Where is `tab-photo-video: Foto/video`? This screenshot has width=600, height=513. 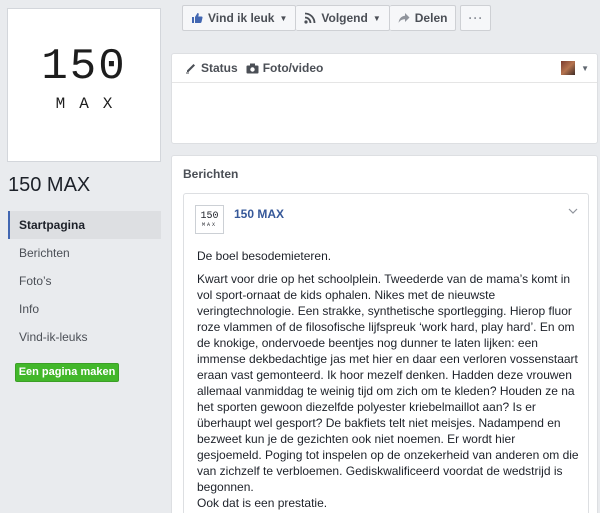 tab-photo-video: Foto/video is located at coordinates (285, 68).